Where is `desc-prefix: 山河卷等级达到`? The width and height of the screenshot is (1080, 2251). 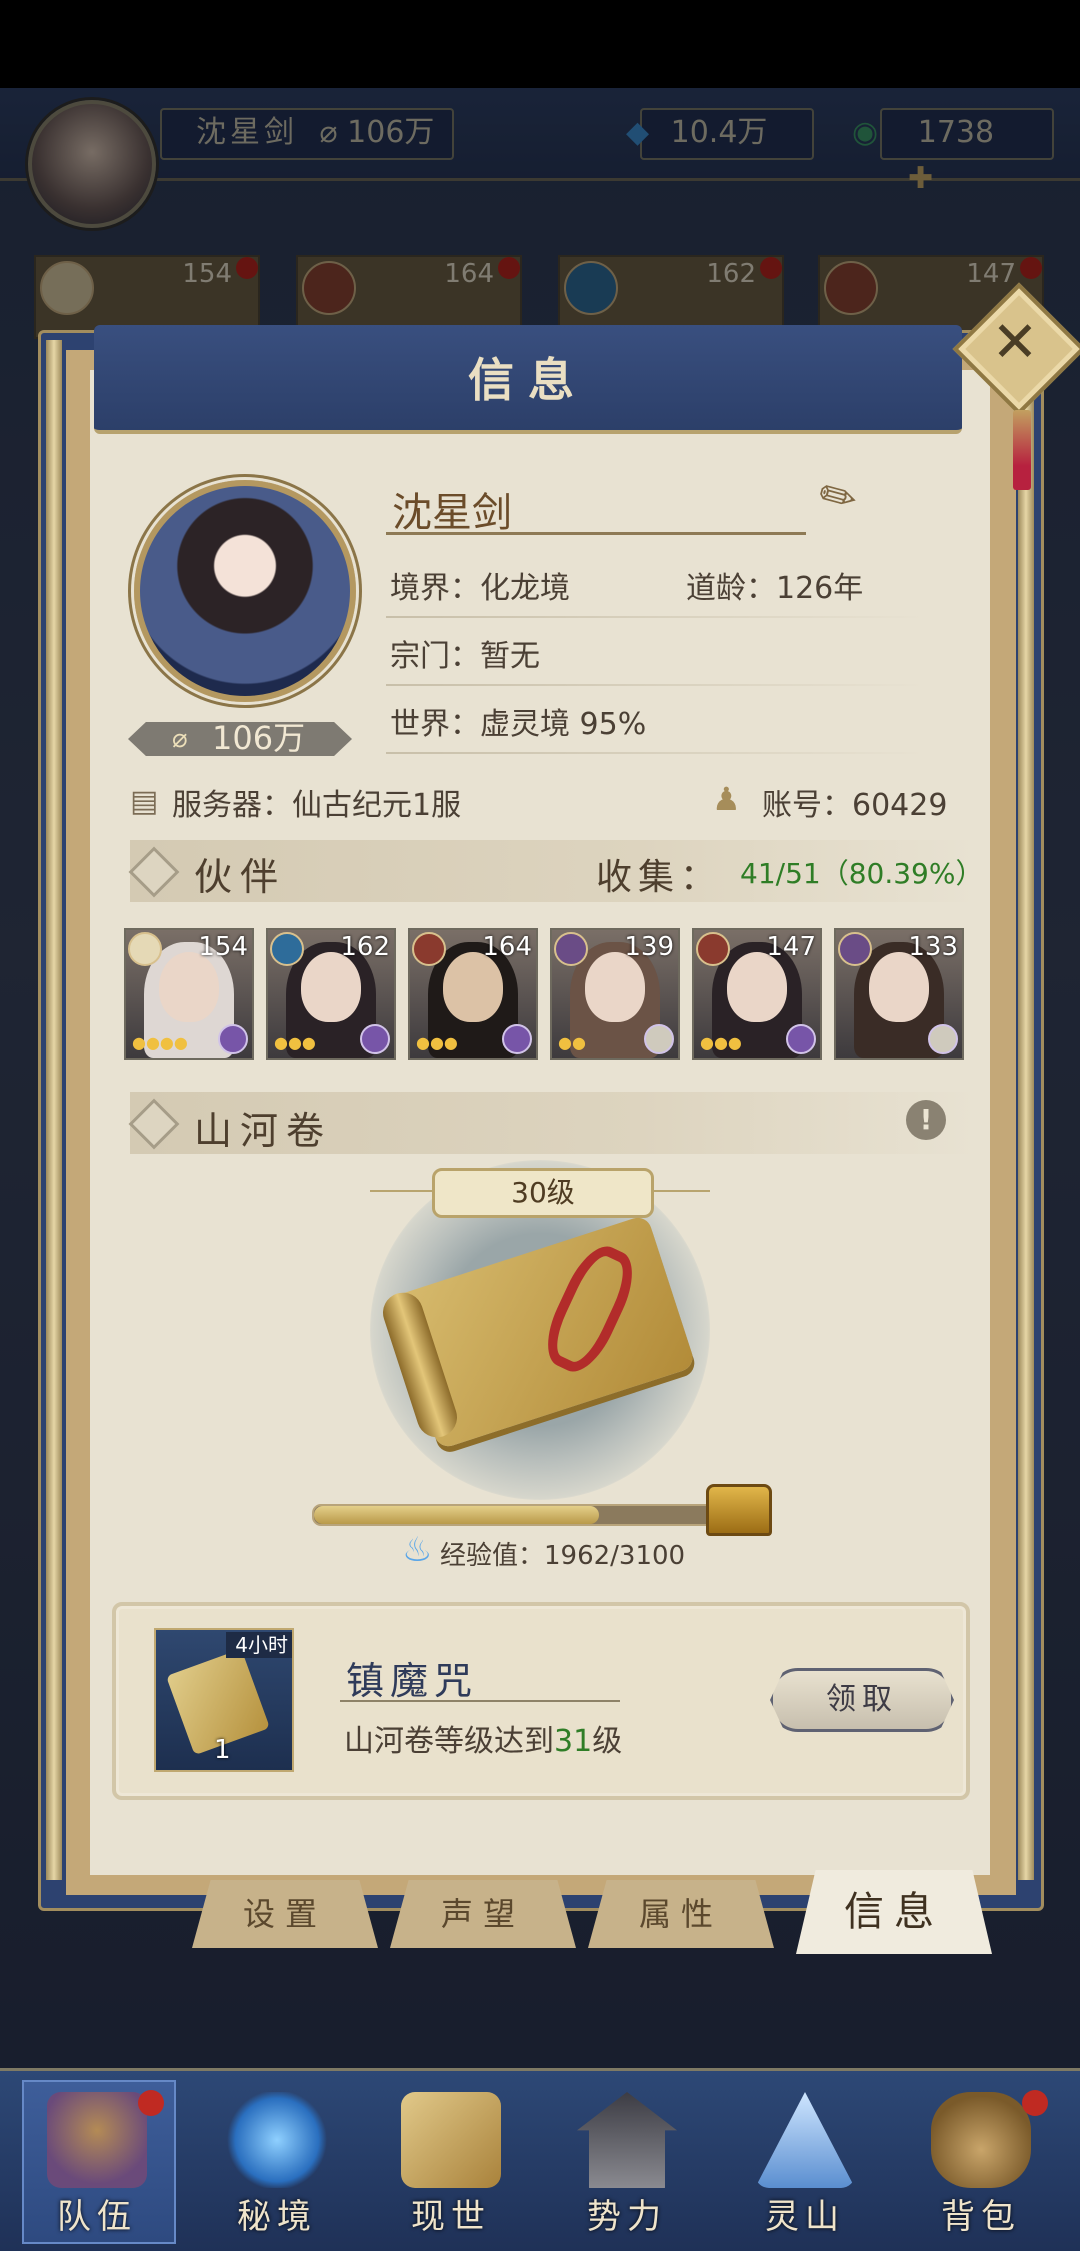
desc-prefix: 山河卷等级达到 is located at coordinates (449, 1741).